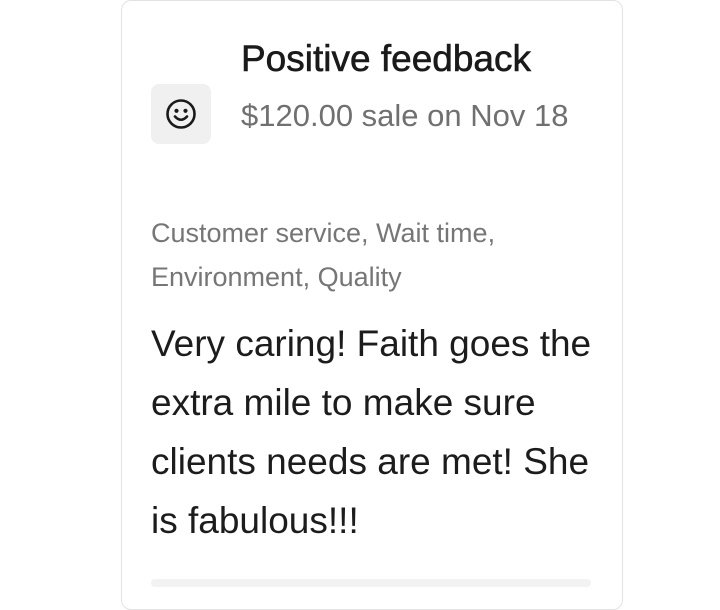 This screenshot has width=720, height=610. I want to click on feedback-icon-container, so click(181, 114).